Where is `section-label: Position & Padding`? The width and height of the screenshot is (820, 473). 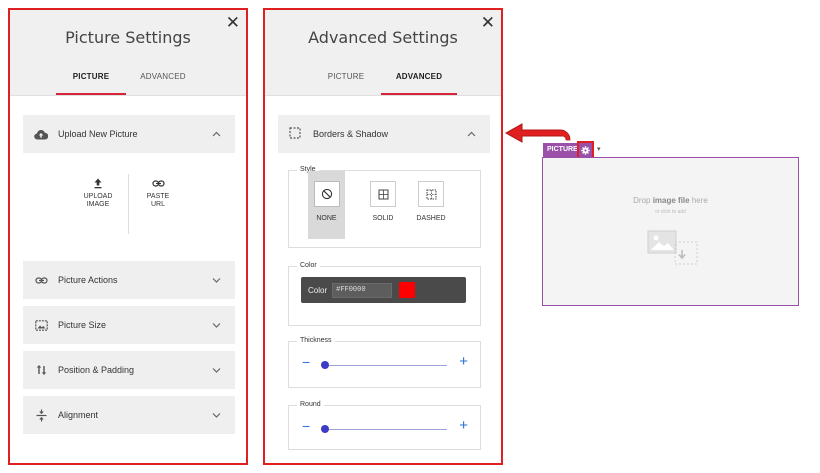 section-label: Position & Padding is located at coordinates (96, 370).